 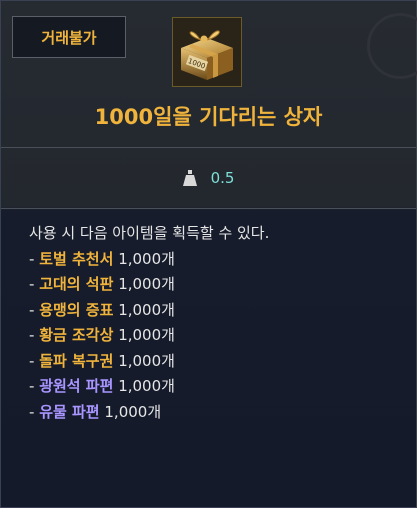 I want to click on list-item: - 황금 조각상 1,000개, so click(x=222, y=336).